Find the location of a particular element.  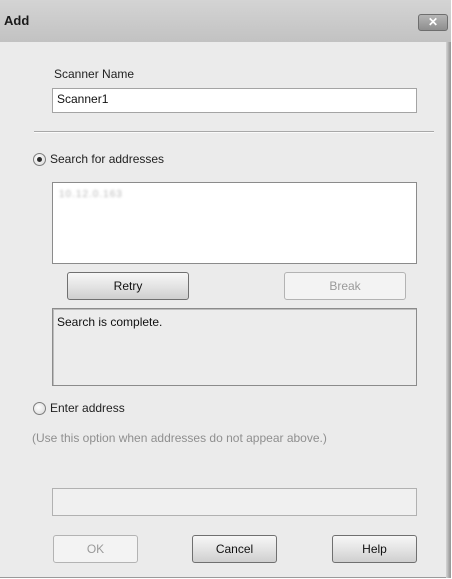

close-button: ✕ is located at coordinates (433, 22).